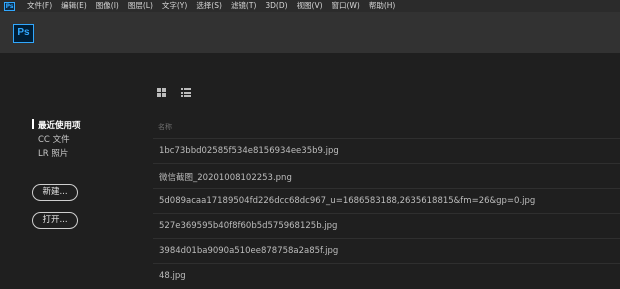 Image resolution: width=620 pixels, height=289 pixels. I want to click on file-row: 微信截图_20201008102253.png, so click(386, 175).